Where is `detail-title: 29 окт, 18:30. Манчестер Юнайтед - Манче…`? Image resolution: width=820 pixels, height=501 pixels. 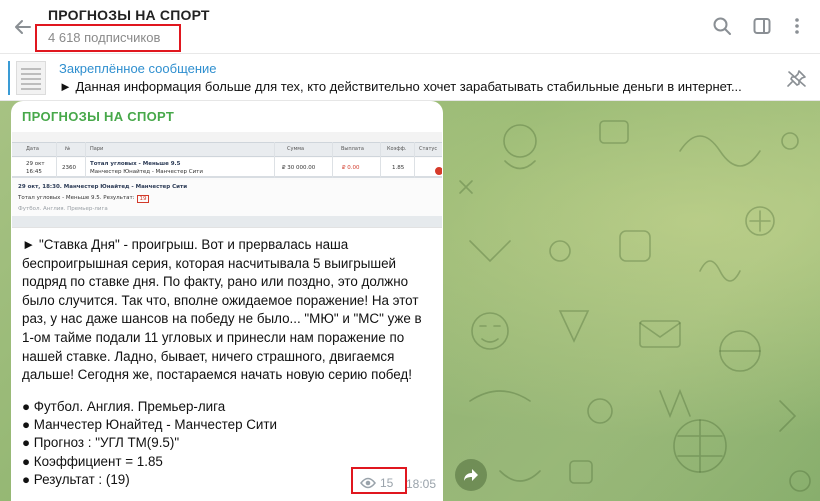 detail-title: 29 окт, 18:30. Манчестер Юнайтед - Манче… is located at coordinates (103, 187).